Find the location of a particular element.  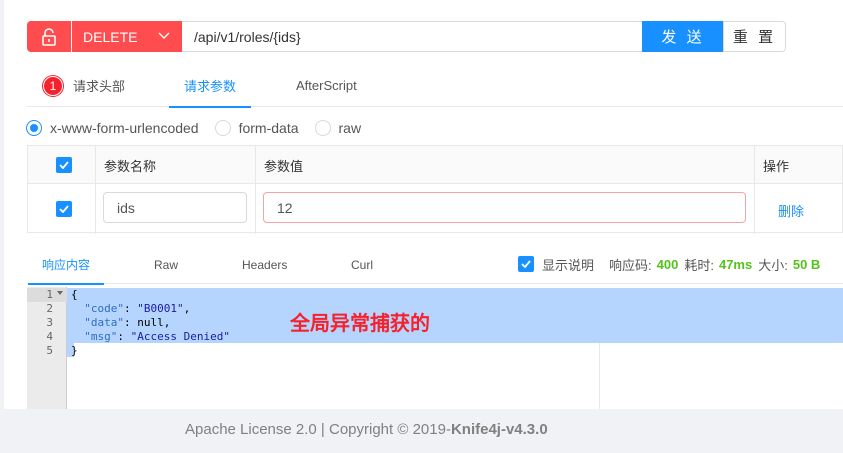

tab-label: AfterScript is located at coordinates (326, 85).